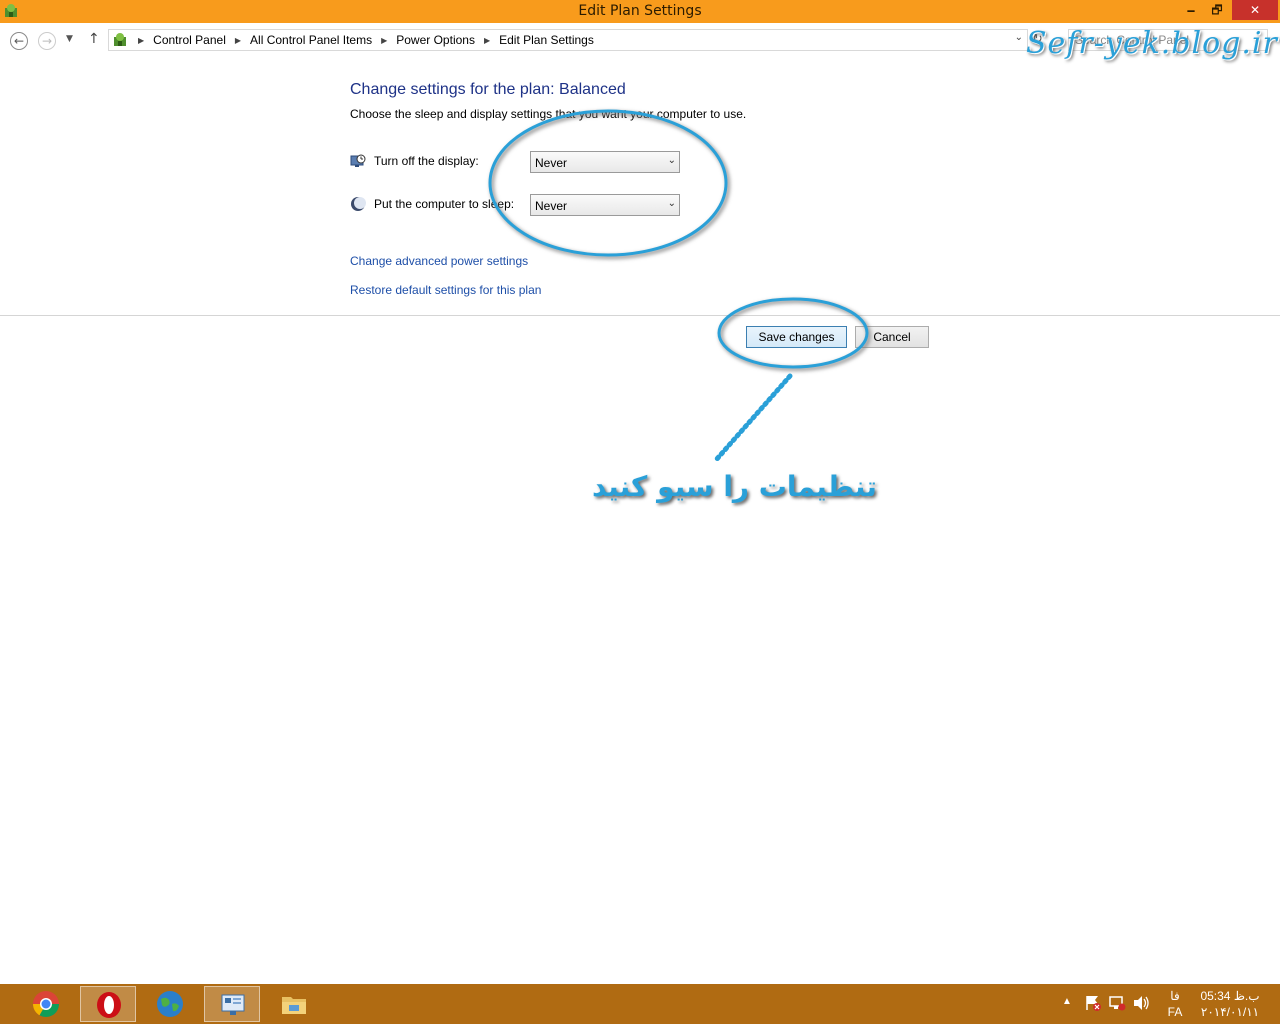  I want to click on file-explorer-icon, so click(294, 1005).